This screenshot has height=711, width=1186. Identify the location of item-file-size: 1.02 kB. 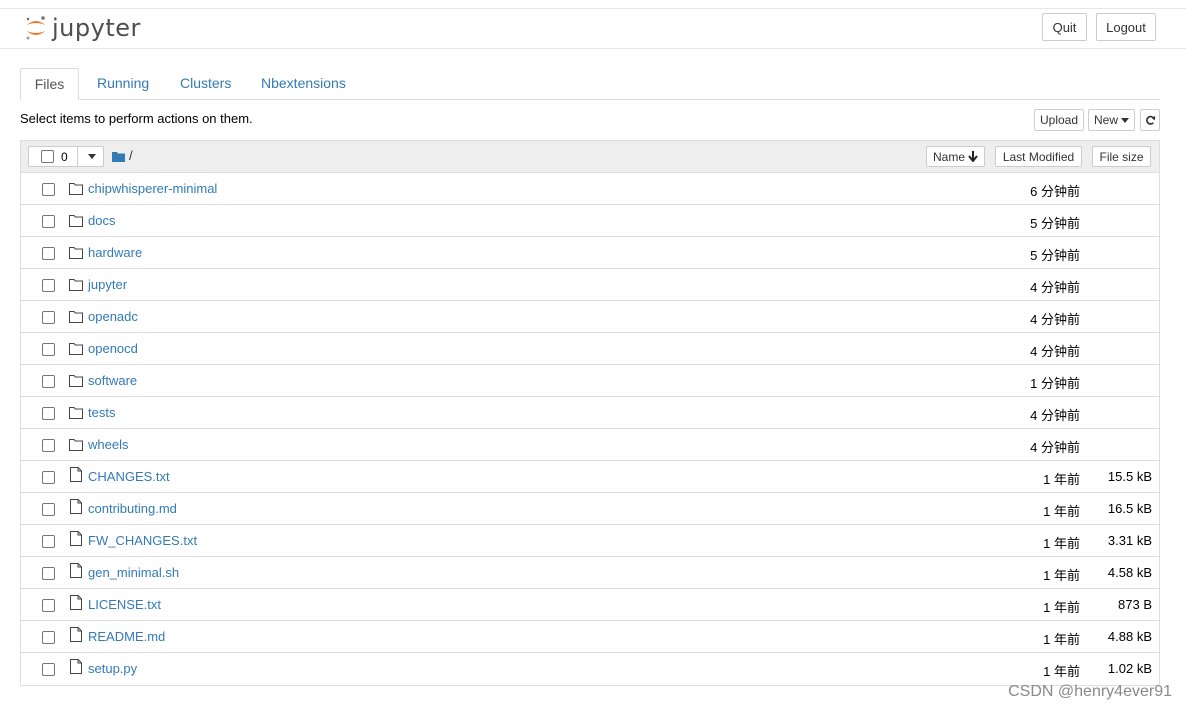
(1129, 668).